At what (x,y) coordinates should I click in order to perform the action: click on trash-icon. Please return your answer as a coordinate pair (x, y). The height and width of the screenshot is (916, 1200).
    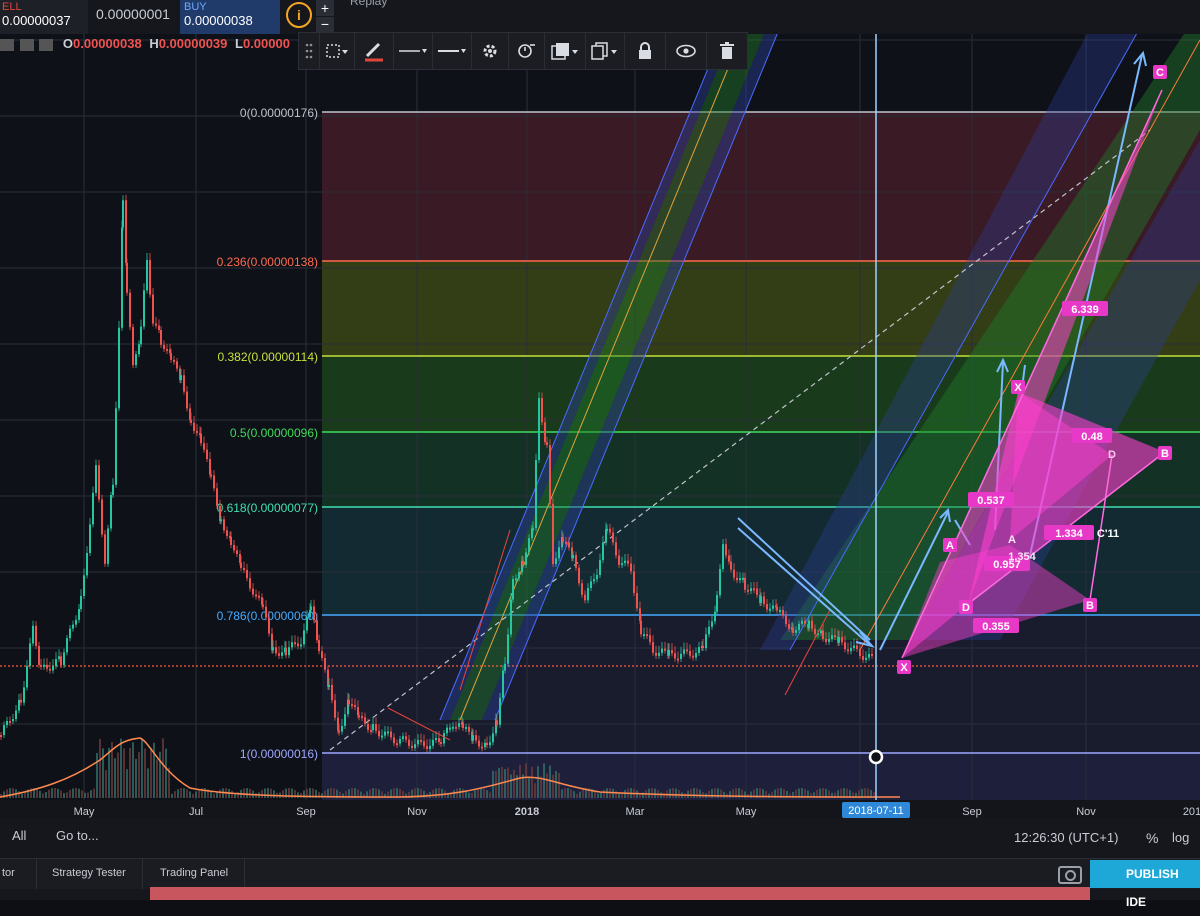
    Looking at the image, I should click on (727, 51).